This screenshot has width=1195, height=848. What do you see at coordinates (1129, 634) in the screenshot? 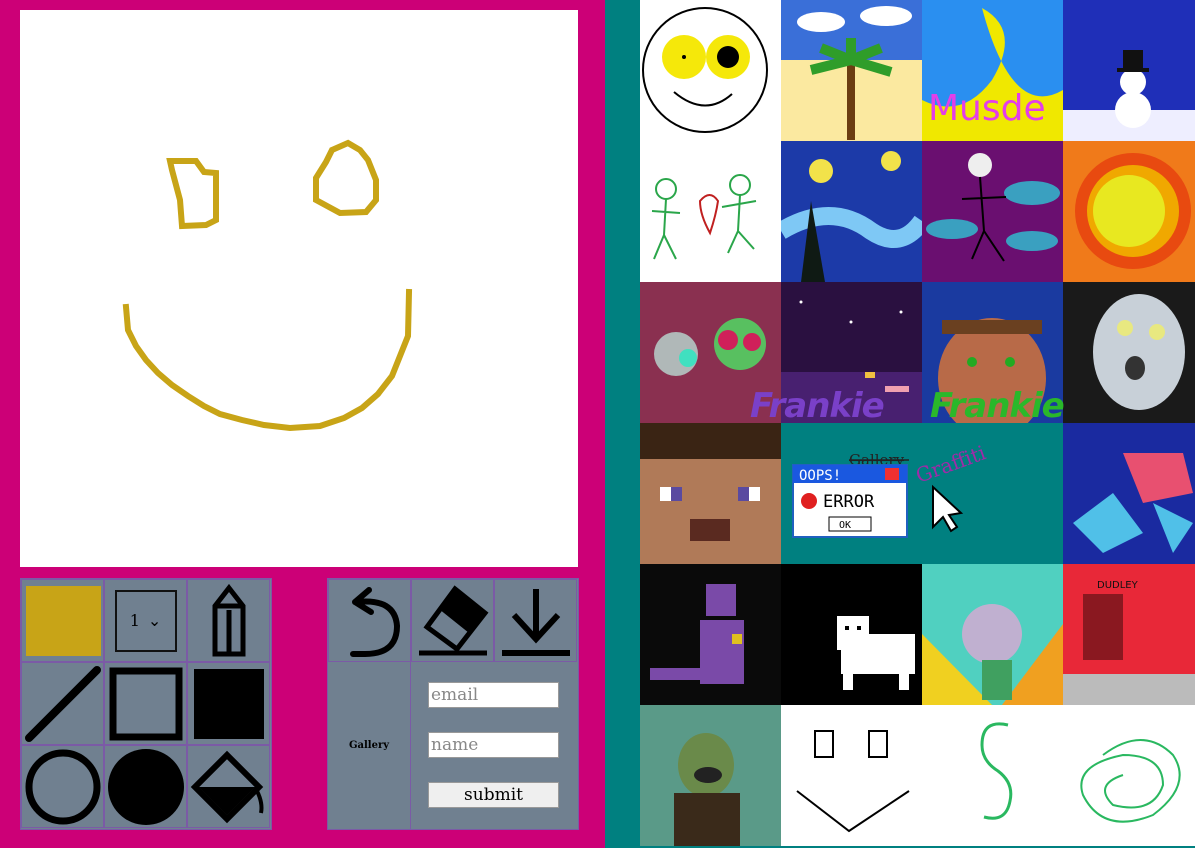
I see `gallery-tile-dudley: DUDLEY` at bounding box center [1129, 634].